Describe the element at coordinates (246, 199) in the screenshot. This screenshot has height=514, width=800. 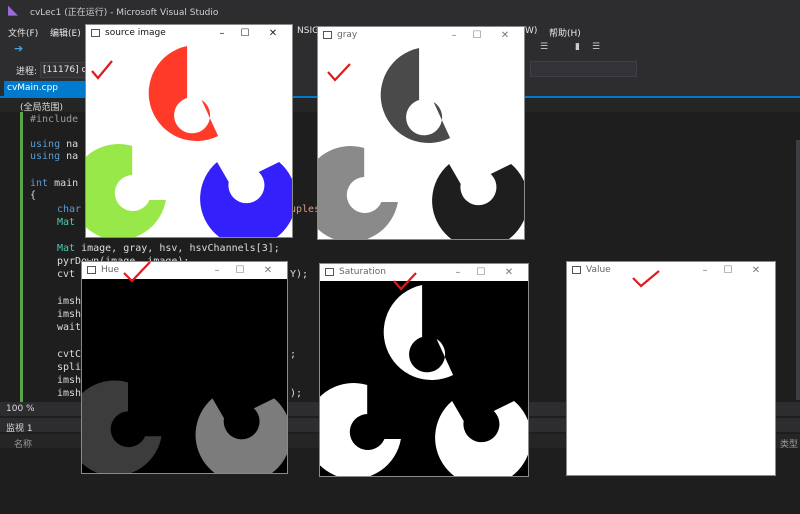
I see `blue-ring-shape` at that location.